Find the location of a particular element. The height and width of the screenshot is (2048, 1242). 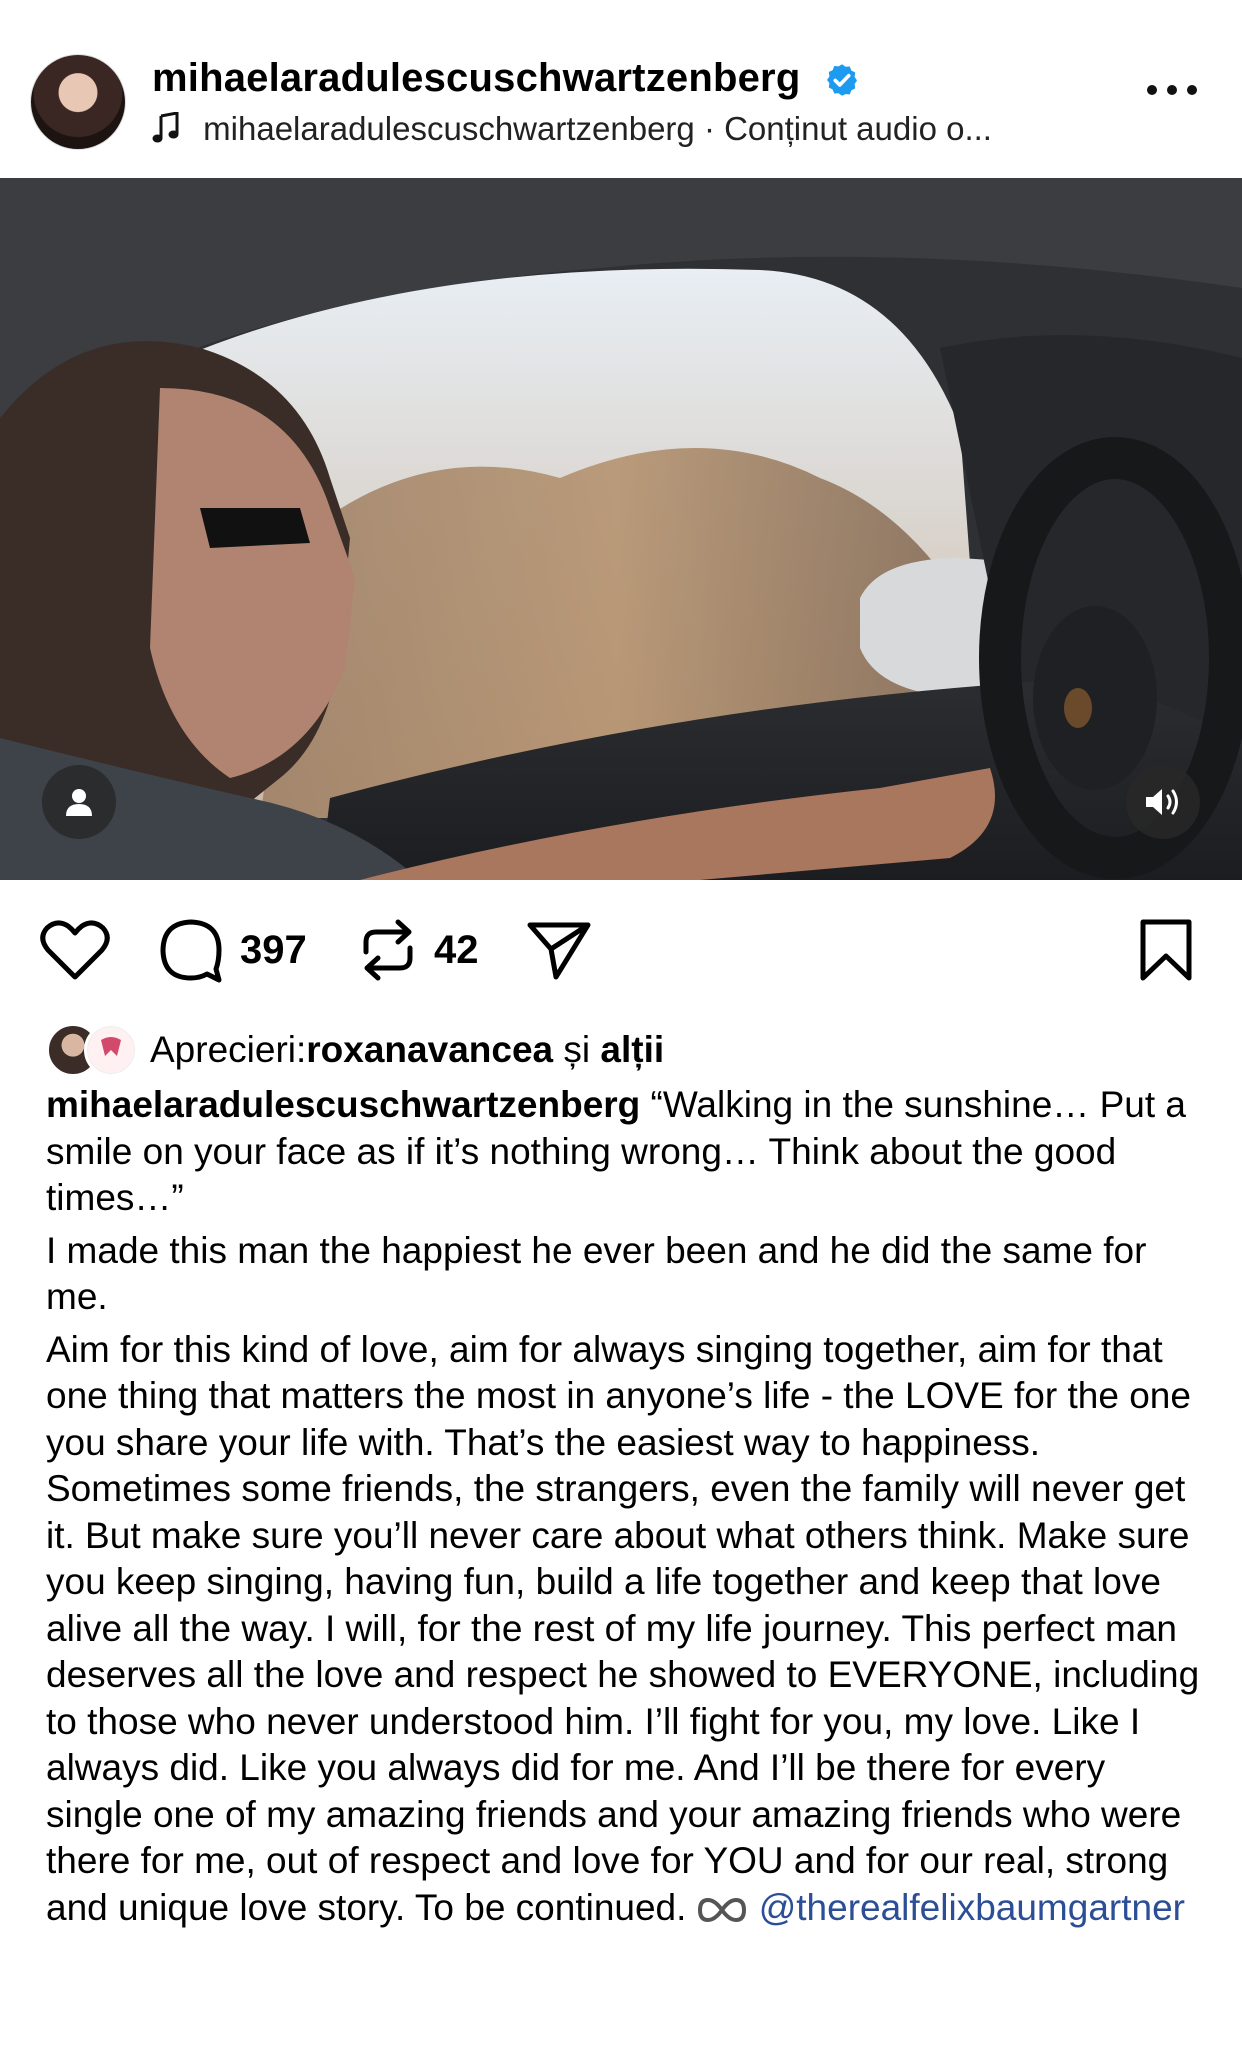

liked-by-label: Aprecieri: is located at coordinates (228, 1049).